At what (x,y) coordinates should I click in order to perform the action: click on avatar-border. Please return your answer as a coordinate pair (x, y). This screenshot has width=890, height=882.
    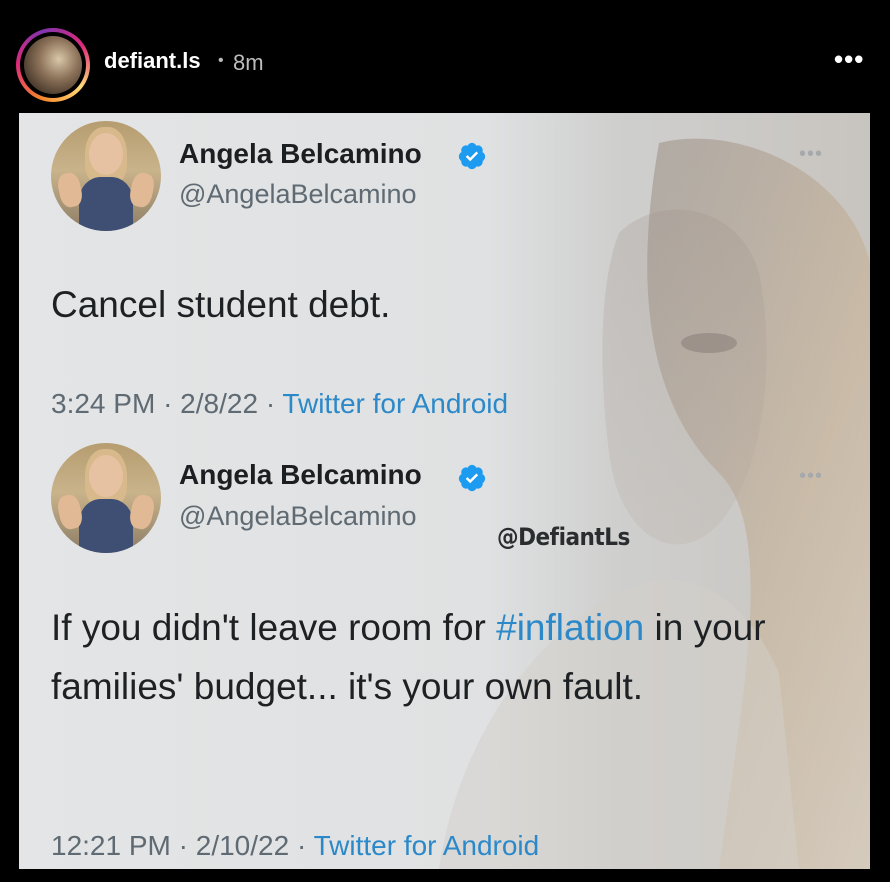
    Looking at the image, I should click on (53, 65).